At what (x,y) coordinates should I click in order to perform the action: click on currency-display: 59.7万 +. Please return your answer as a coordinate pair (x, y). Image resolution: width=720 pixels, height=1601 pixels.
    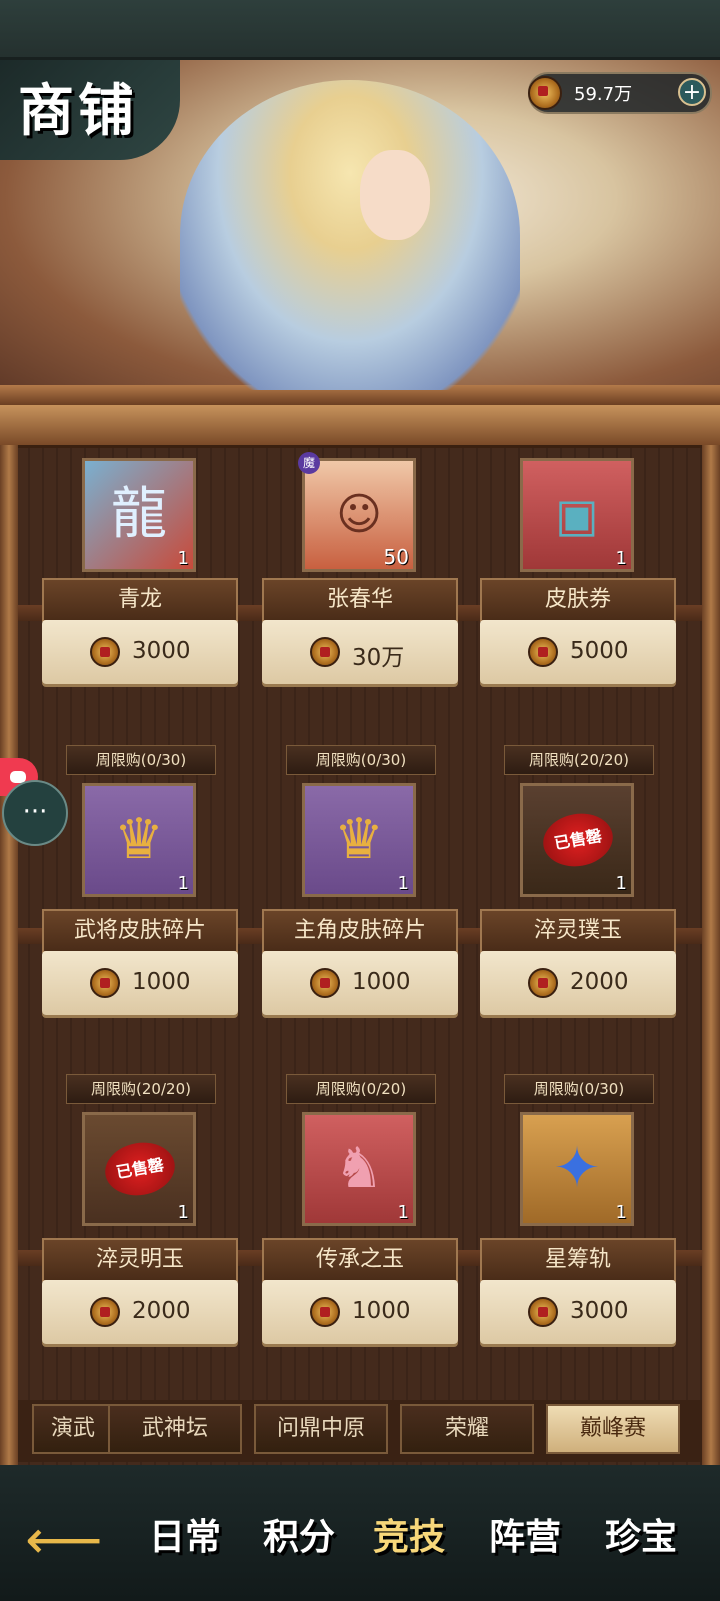
    Looking at the image, I should click on (620, 93).